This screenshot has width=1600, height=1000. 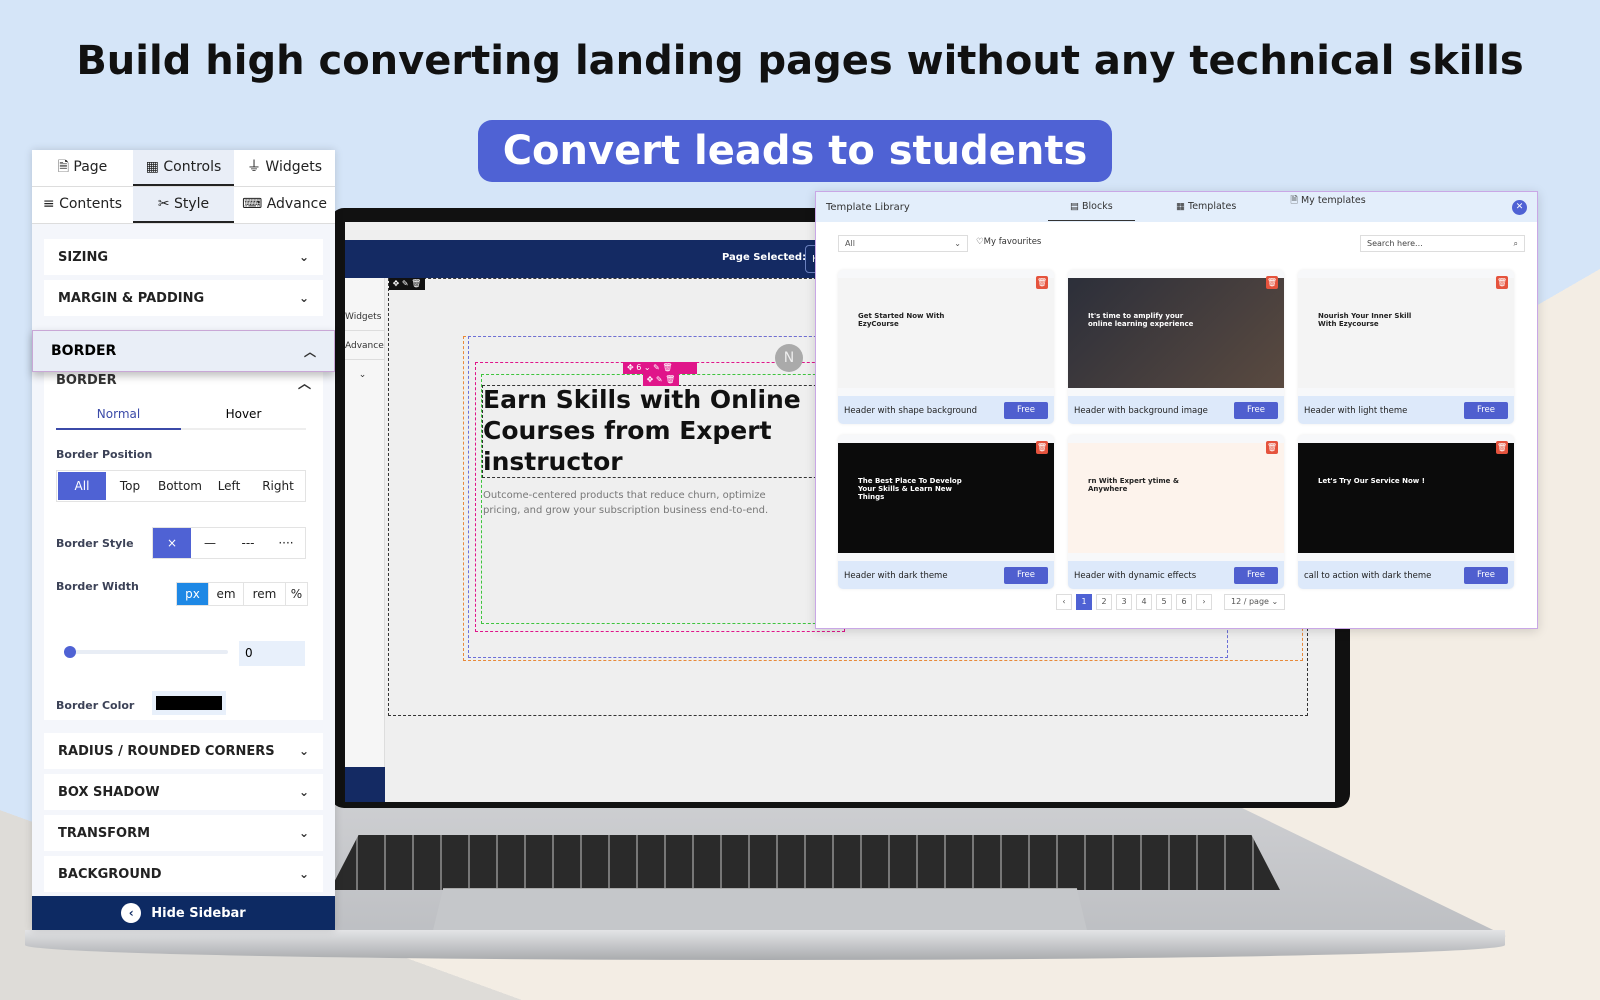 I want to click on border-color-label: Border Color, so click(x=95, y=705).